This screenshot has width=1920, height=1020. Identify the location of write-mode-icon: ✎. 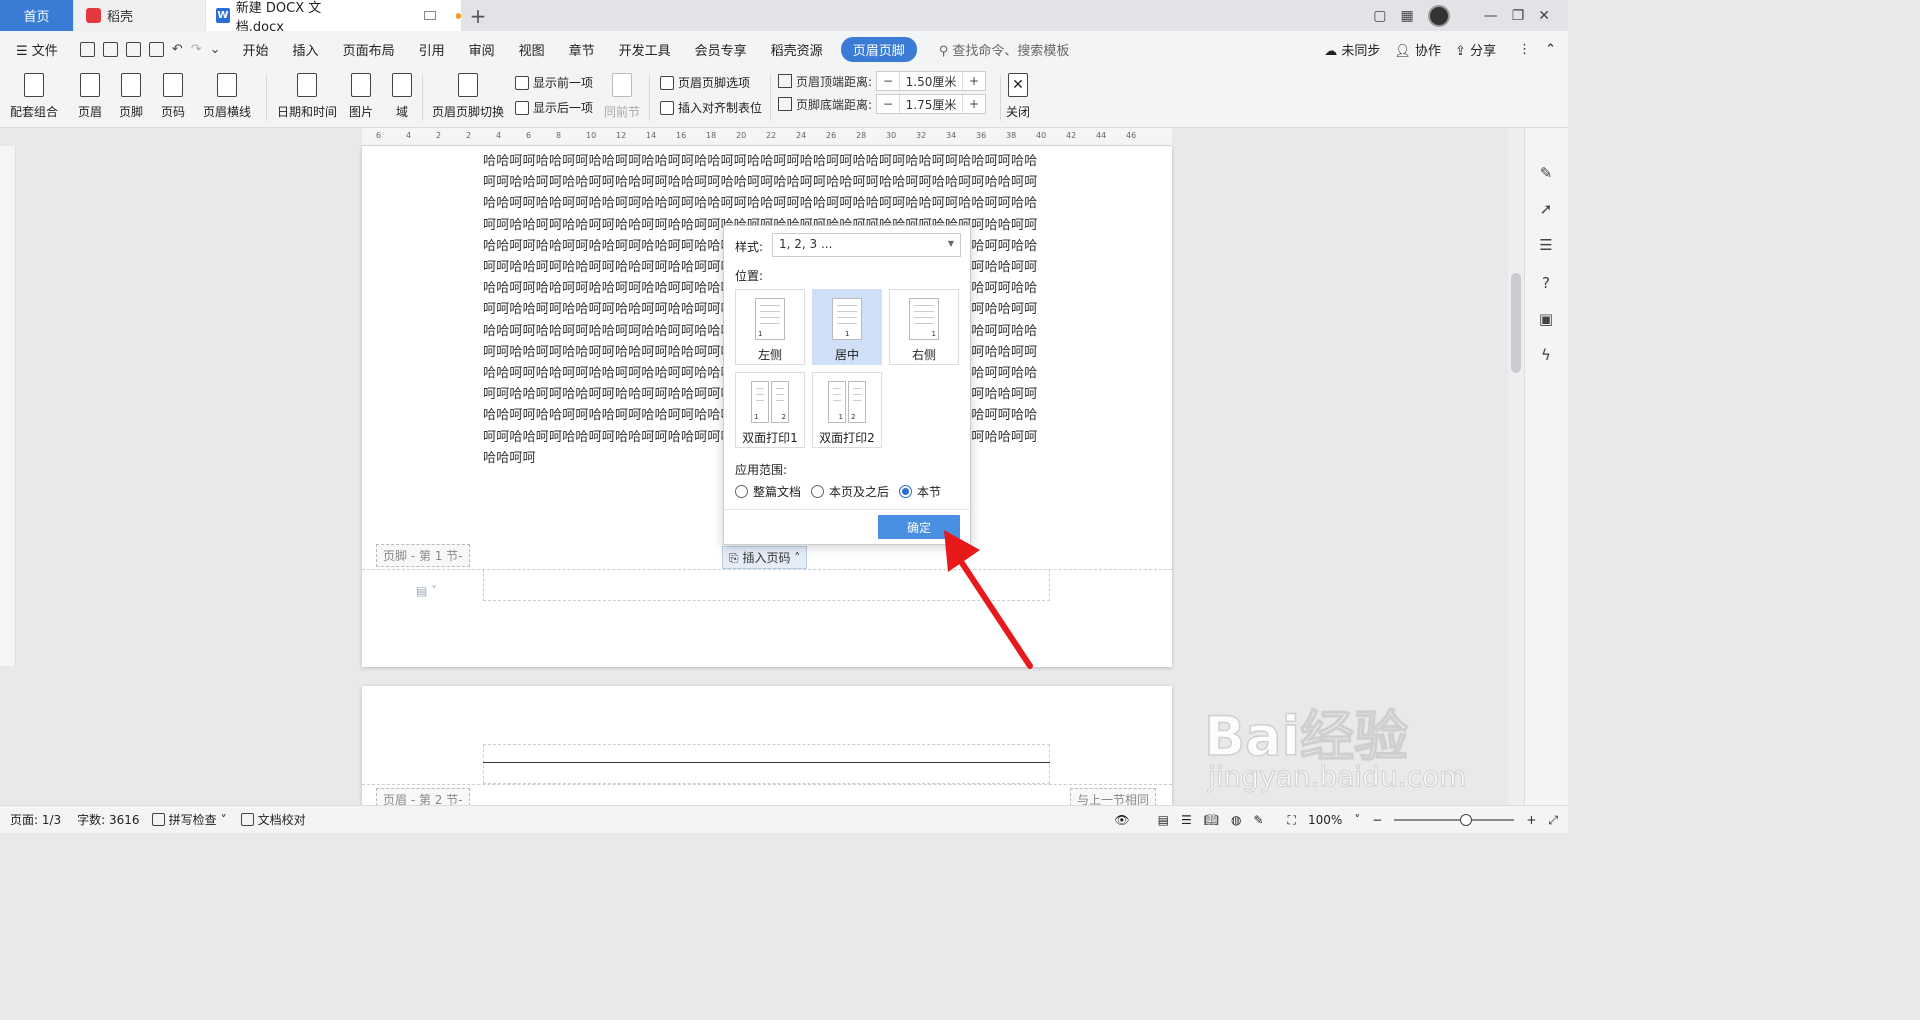
(1258, 820).